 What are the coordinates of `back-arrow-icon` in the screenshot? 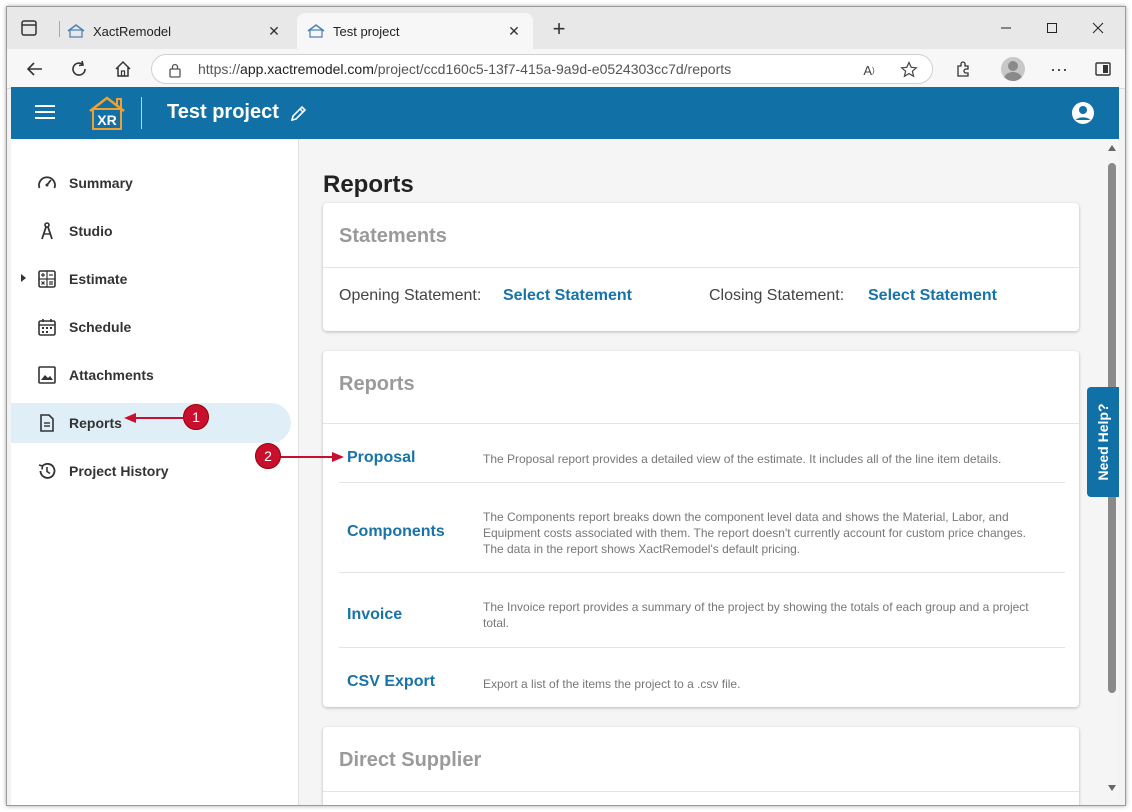 It's located at (35, 69).